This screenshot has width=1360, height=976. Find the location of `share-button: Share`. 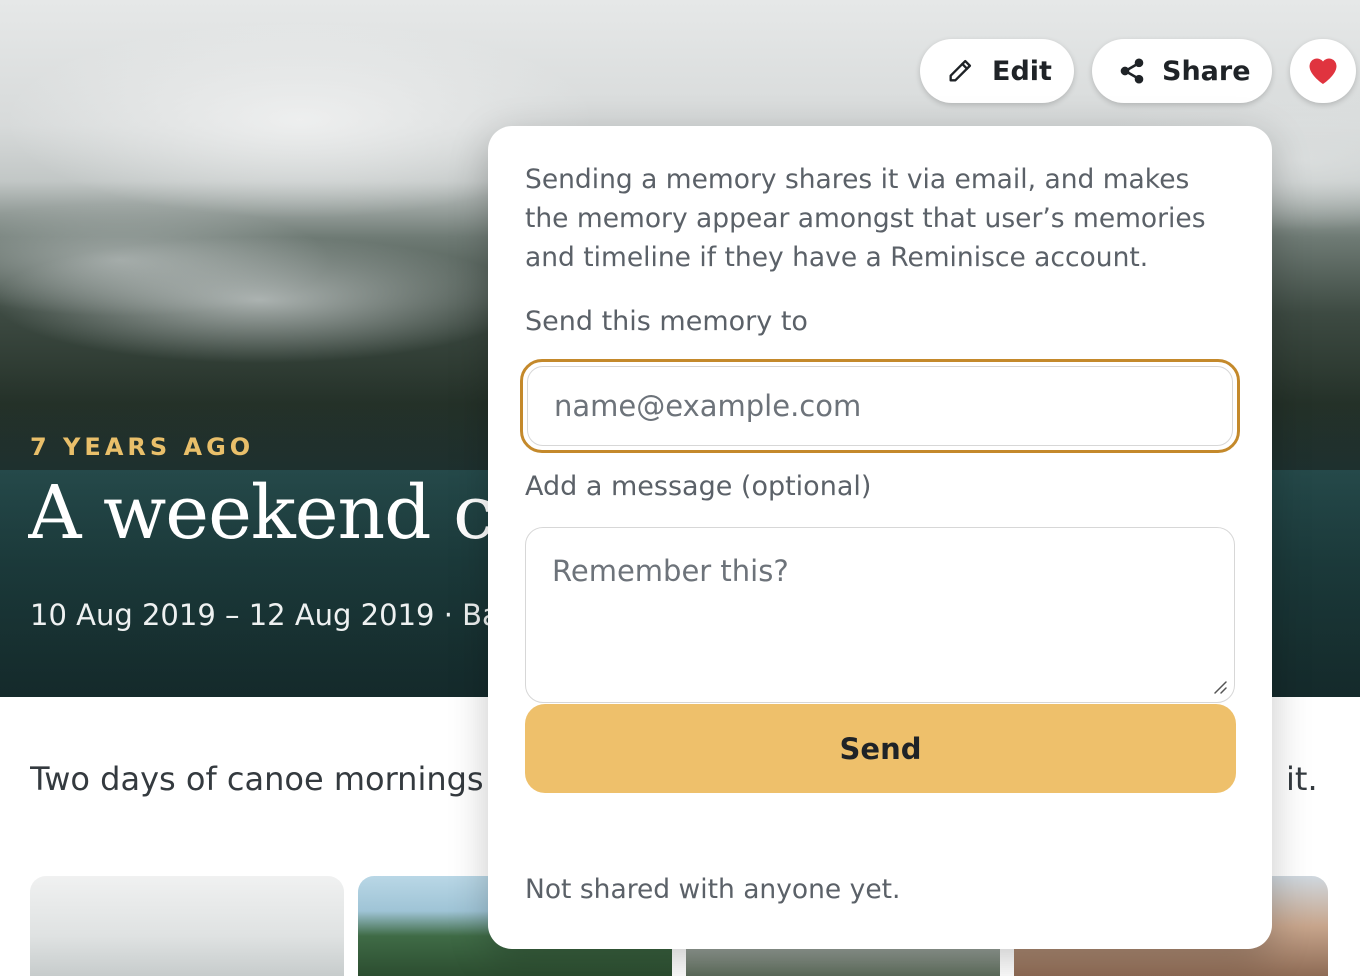

share-button: Share is located at coordinates (1182, 71).